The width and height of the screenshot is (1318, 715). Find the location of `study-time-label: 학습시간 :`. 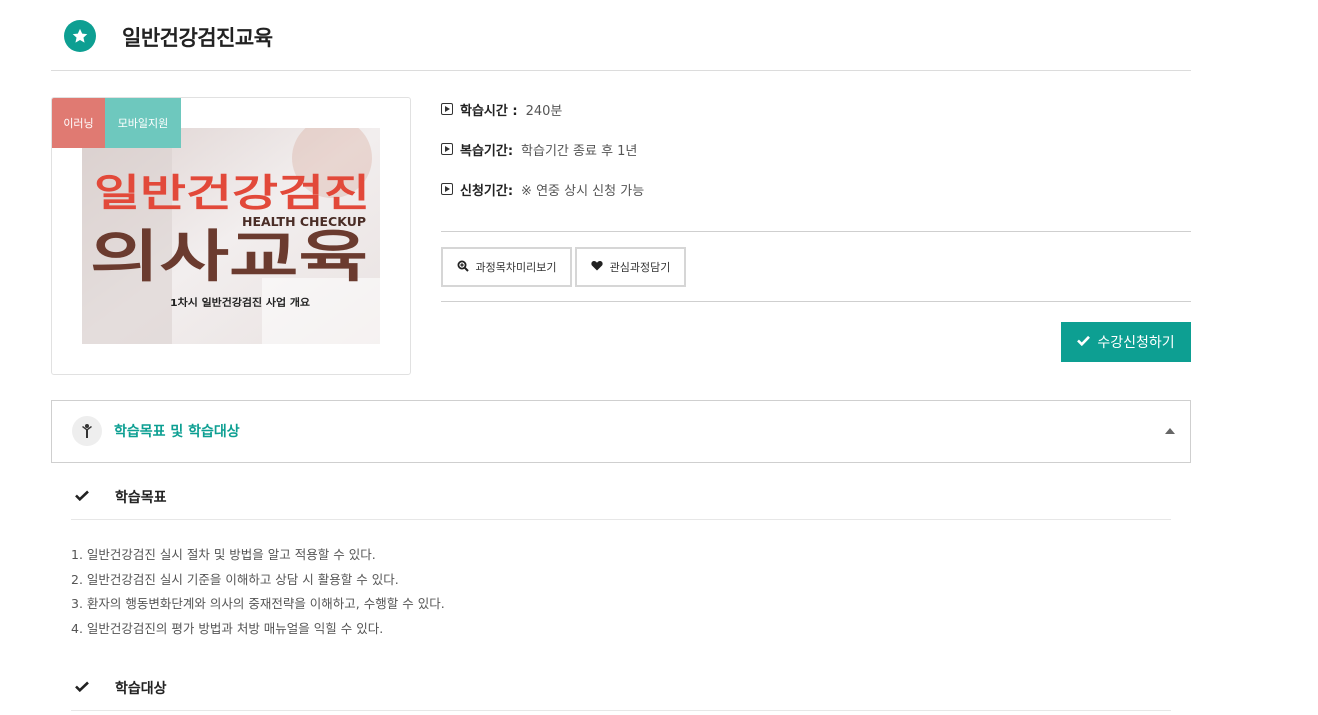

study-time-label: 학습시간 : is located at coordinates (489, 111).